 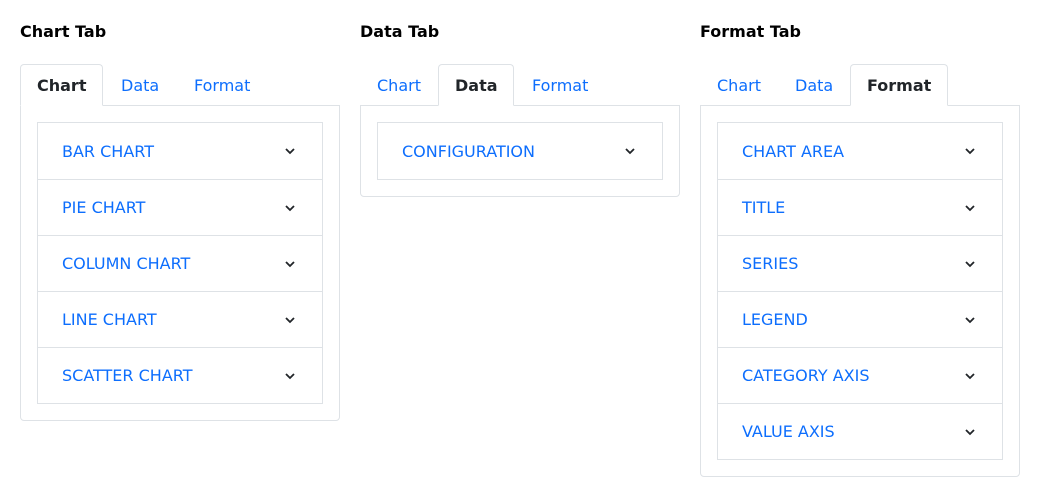 I want to click on accordion-item-legend: LEGEND, so click(x=860, y=319).